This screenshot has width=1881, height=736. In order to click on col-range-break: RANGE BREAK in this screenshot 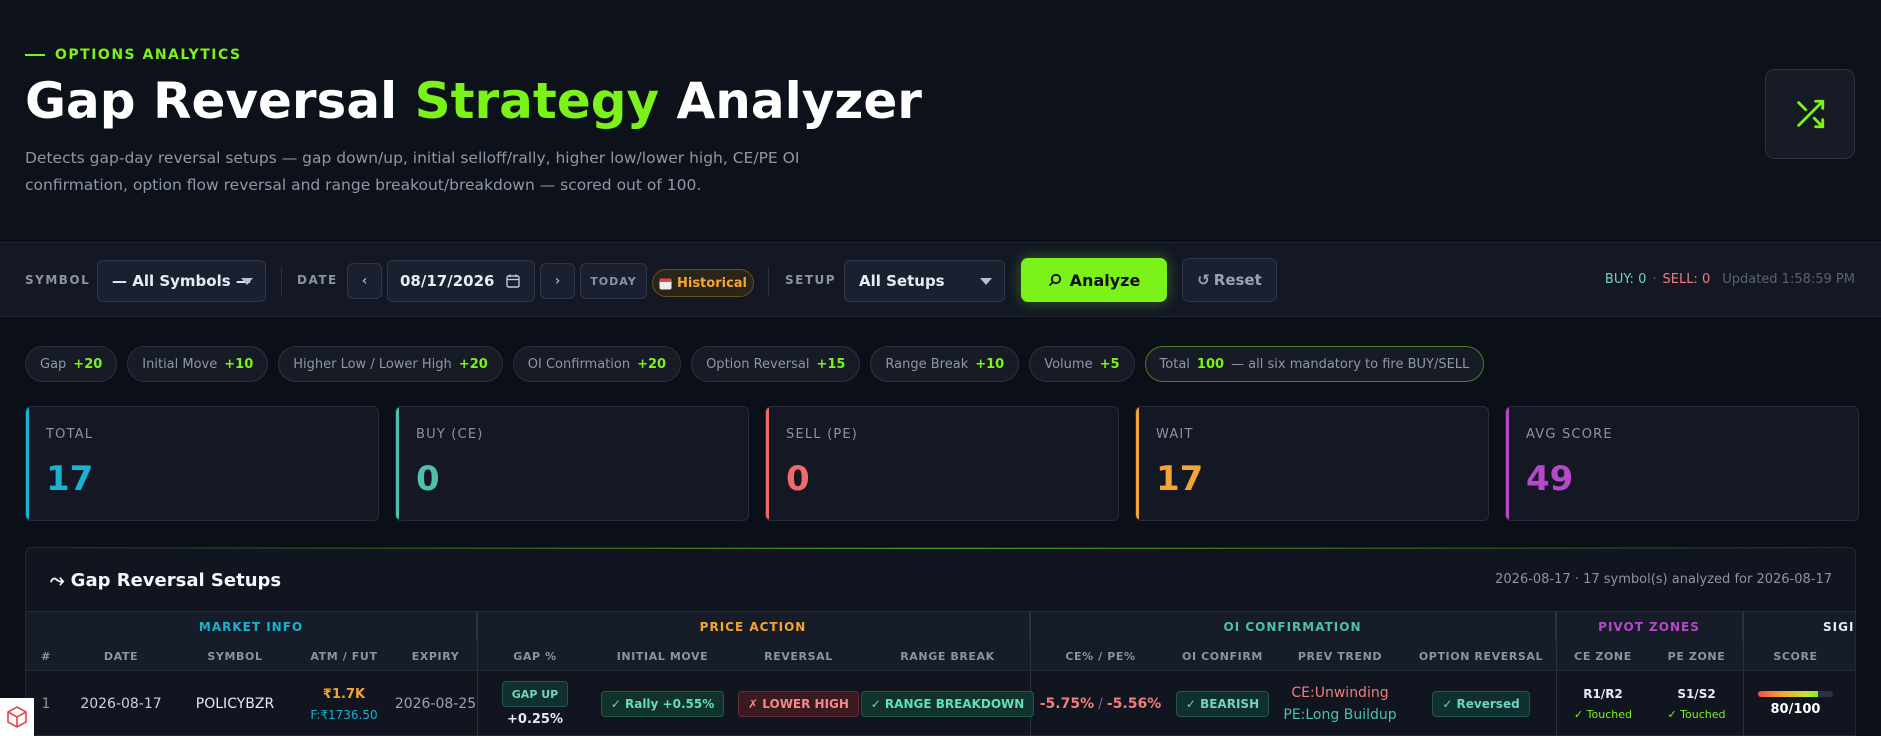, I will do `click(947, 656)`.